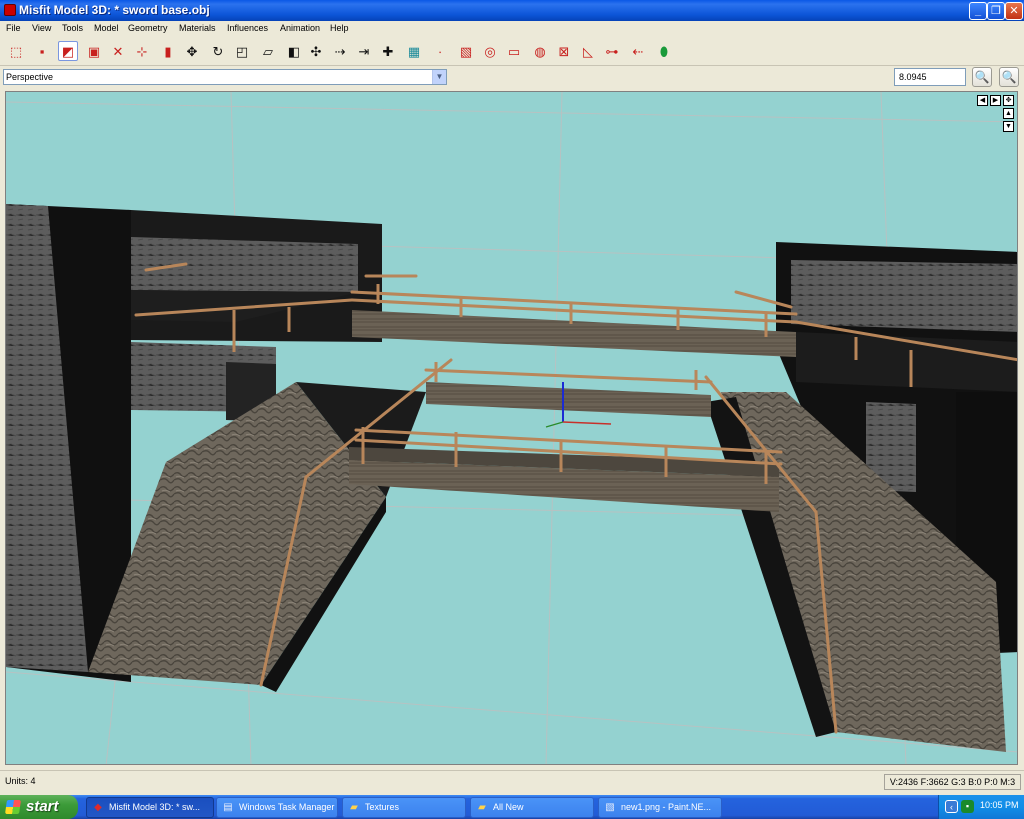 The image size is (1024, 819). What do you see at coordinates (1008, 126) in the screenshot?
I see `rotate-down-button: ▼` at bounding box center [1008, 126].